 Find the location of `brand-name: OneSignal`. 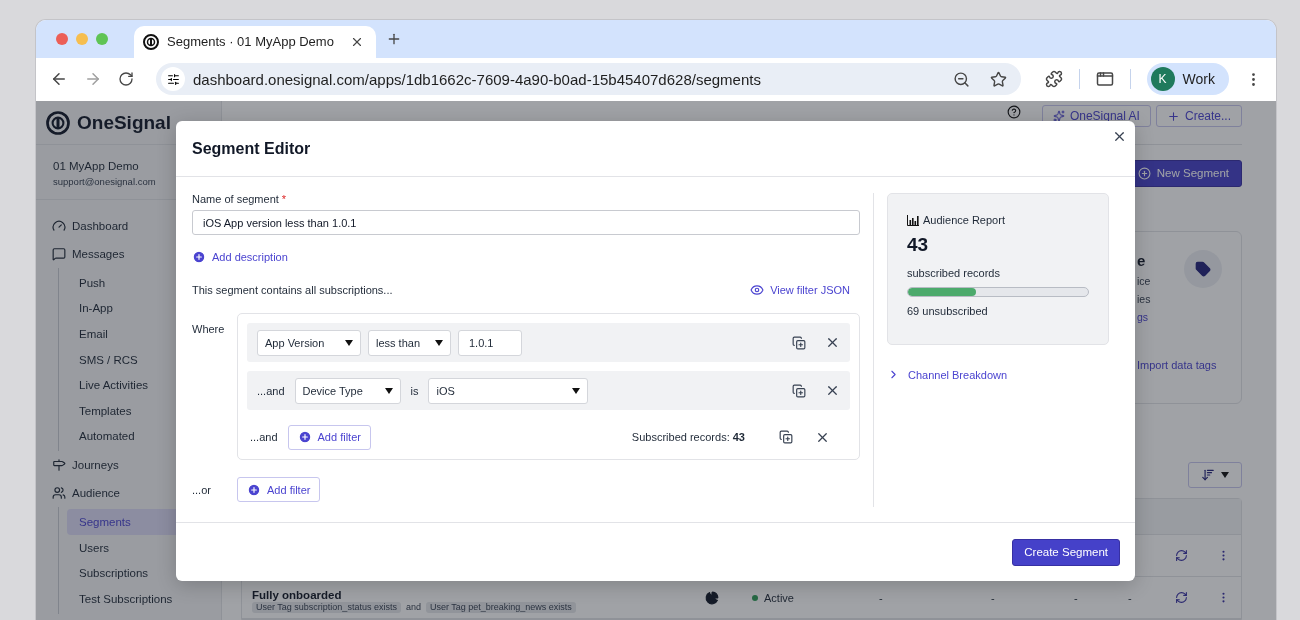

brand-name: OneSignal is located at coordinates (124, 122).